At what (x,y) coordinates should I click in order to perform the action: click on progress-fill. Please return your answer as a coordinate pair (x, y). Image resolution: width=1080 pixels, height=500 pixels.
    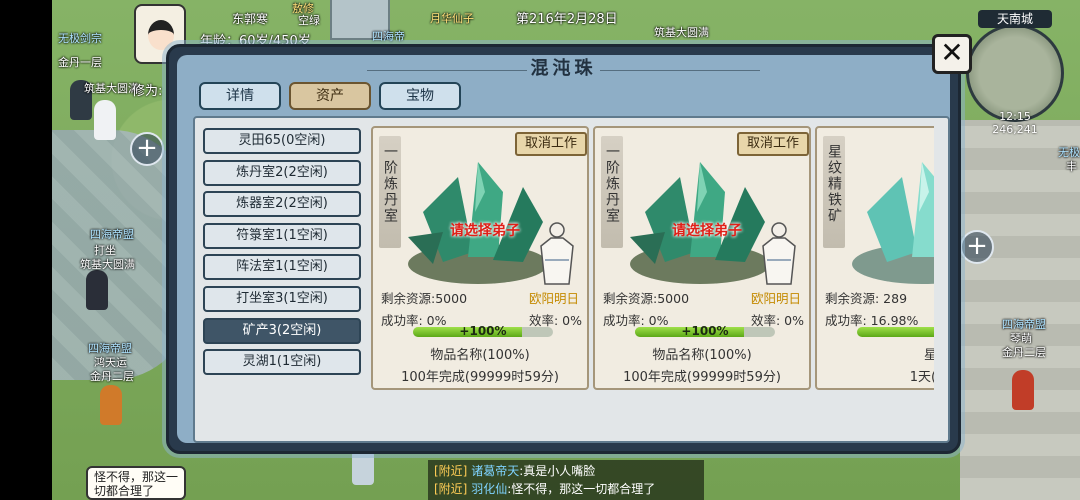
    Looking at the image, I should click on (895, 332).